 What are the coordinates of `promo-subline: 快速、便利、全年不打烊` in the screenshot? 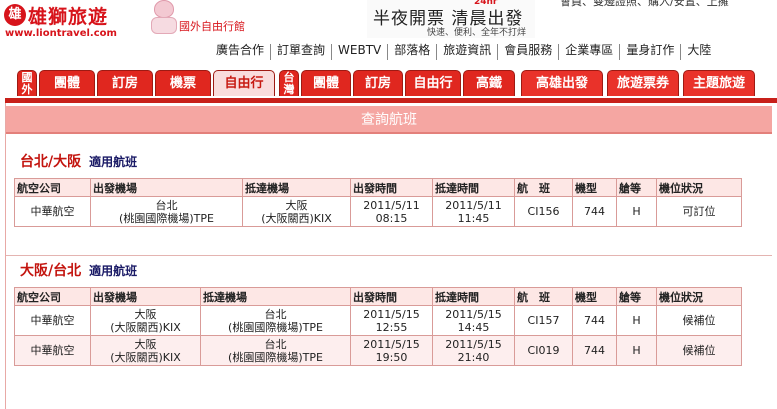 It's located at (477, 33).